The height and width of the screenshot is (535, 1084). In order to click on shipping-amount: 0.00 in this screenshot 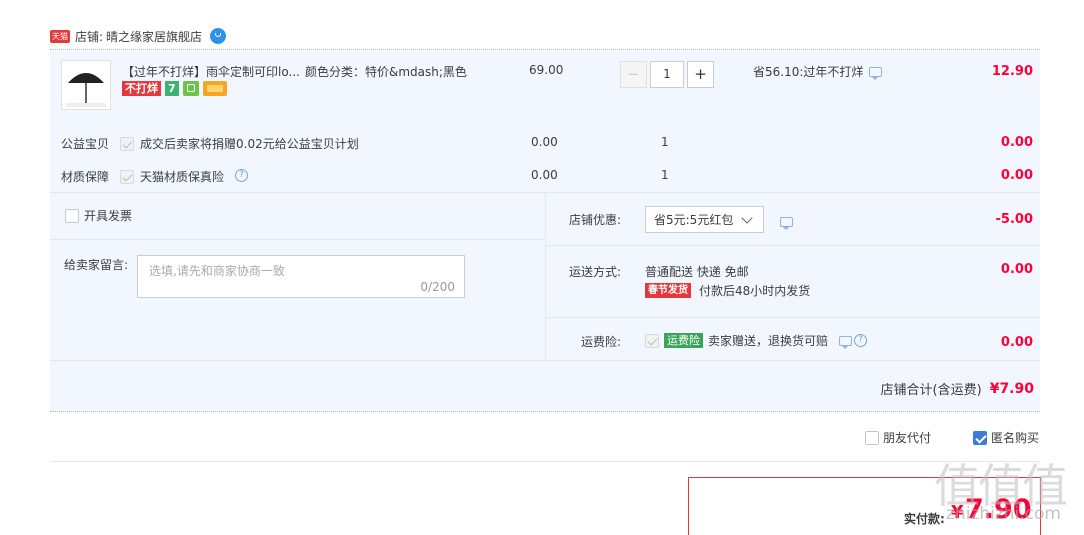, I will do `click(1016, 269)`.